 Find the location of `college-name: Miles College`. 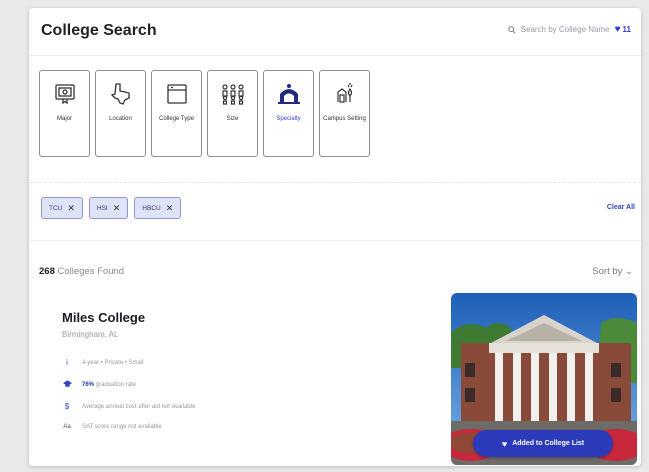

college-name: Miles College is located at coordinates (103, 317).